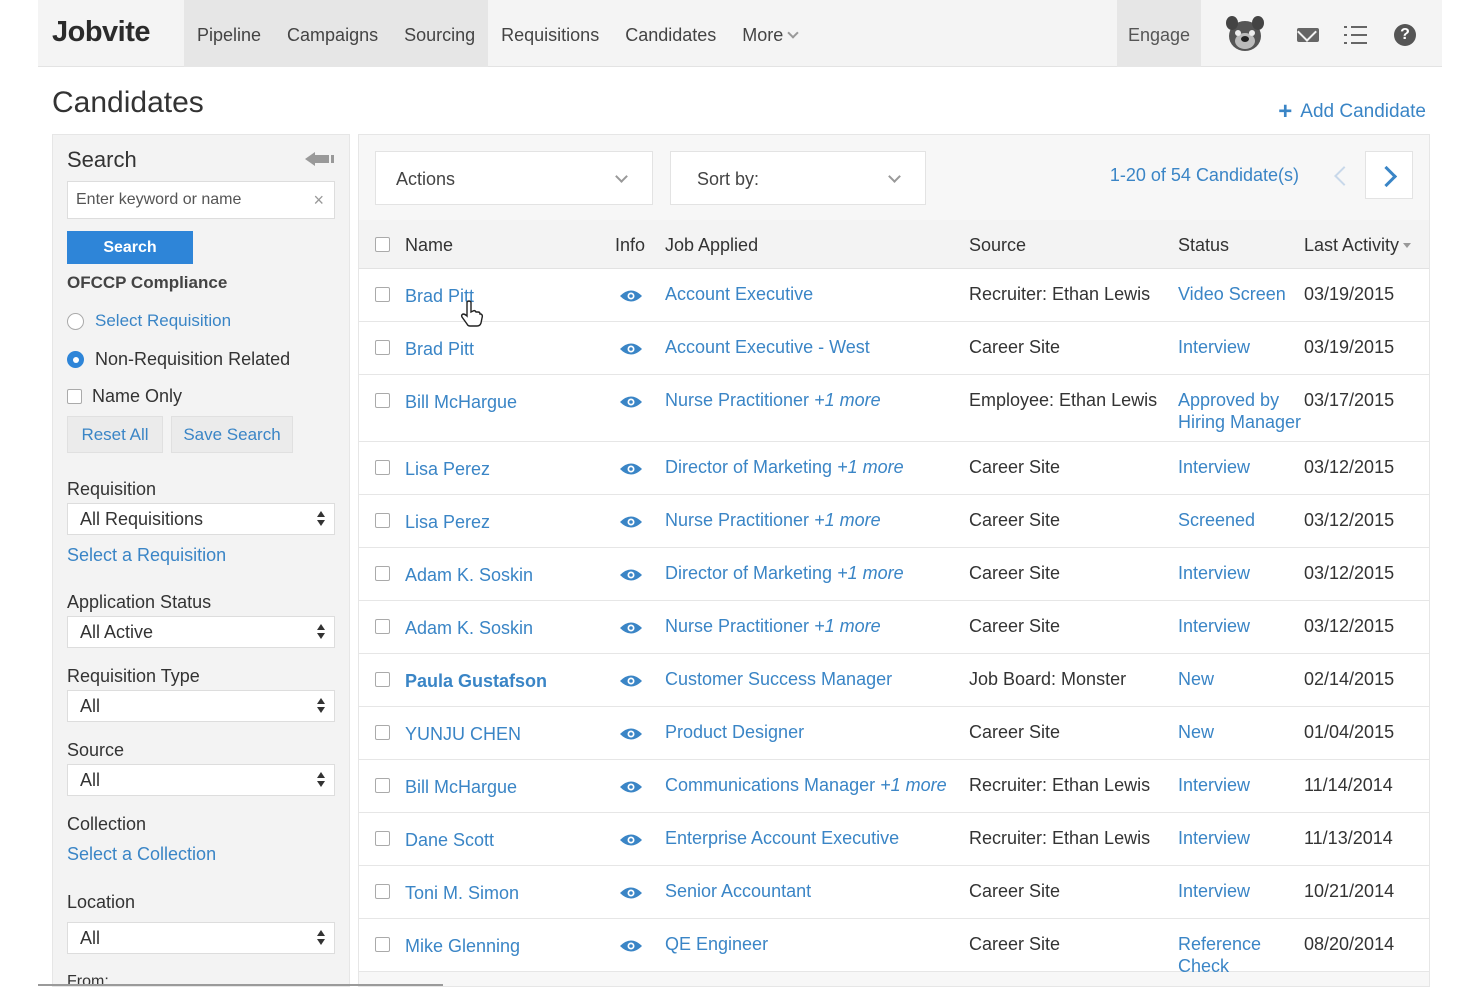 The image size is (1480, 987). Describe the element at coordinates (115, 434) in the screenshot. I see `reset-all-button: Reset All` at that location.